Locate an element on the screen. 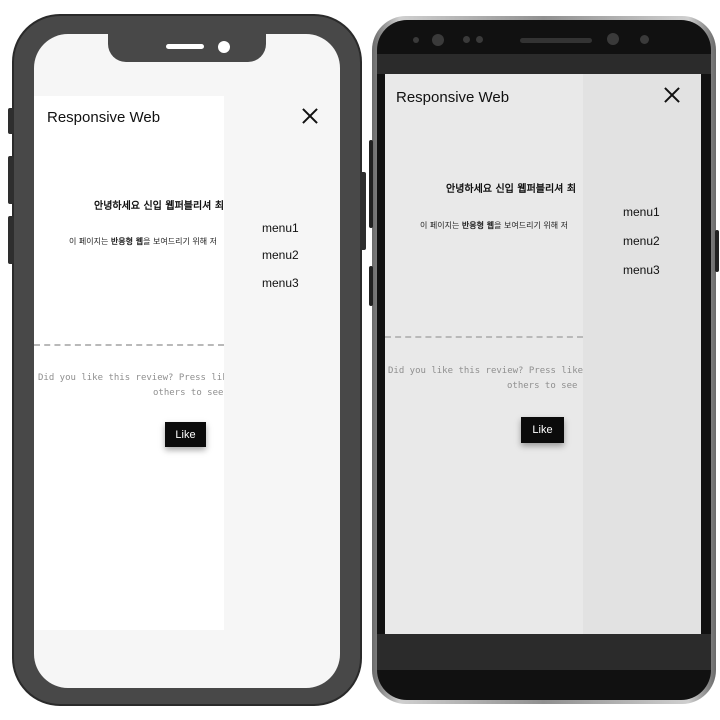 The height and width of the screenshot is (720, 720). status-bar is located at coordinates (544, 64).